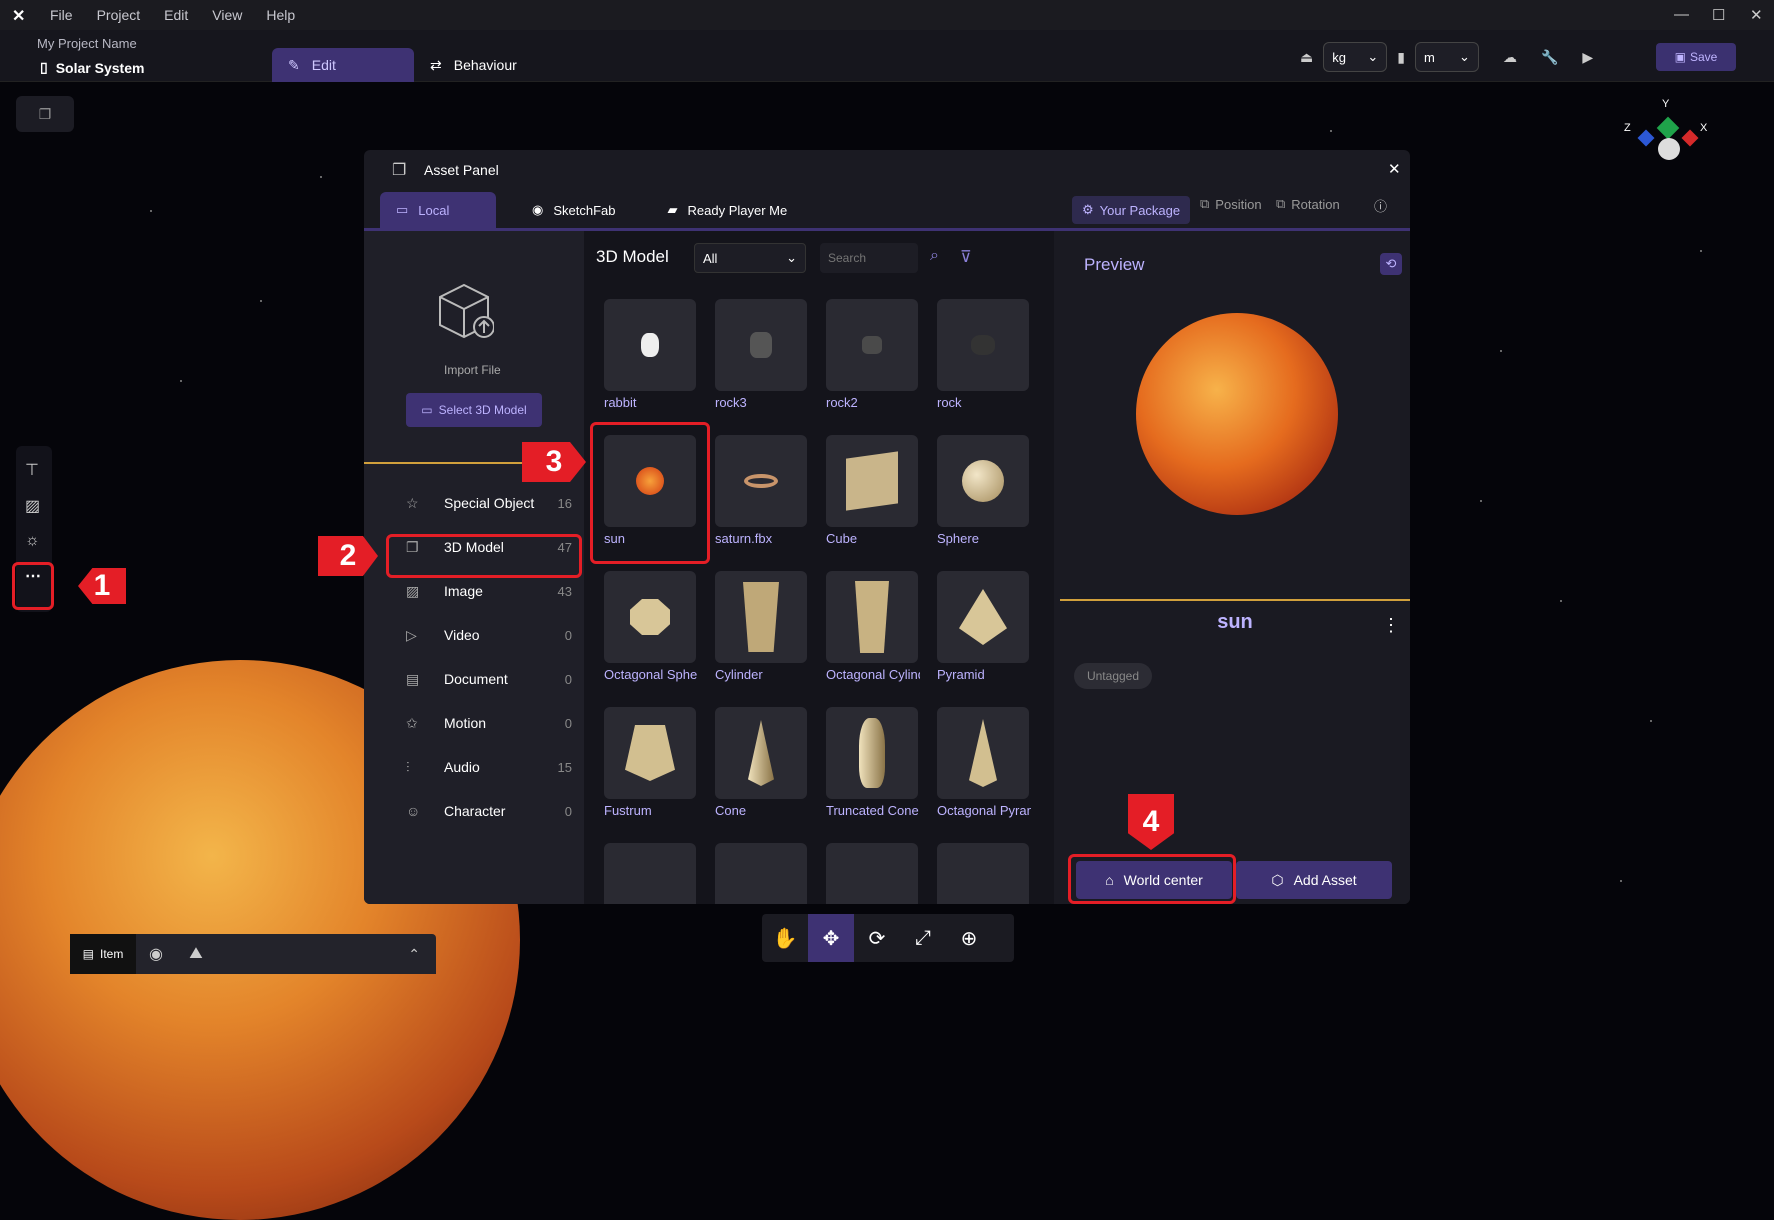 This screenshot has height=1220, width=1774. Describe the element at coordinates (731, 810) in the screenshot. I see `model-label: Cone` at that location.